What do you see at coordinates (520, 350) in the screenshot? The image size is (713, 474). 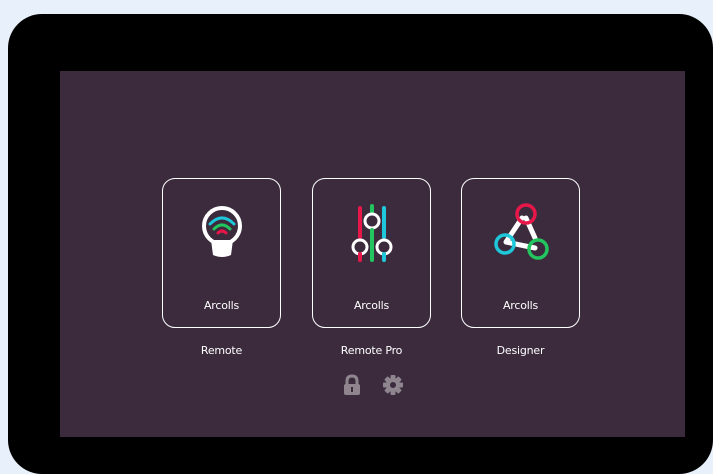 I see `app-name-line2: Designer` at bounding box center [520, 350].